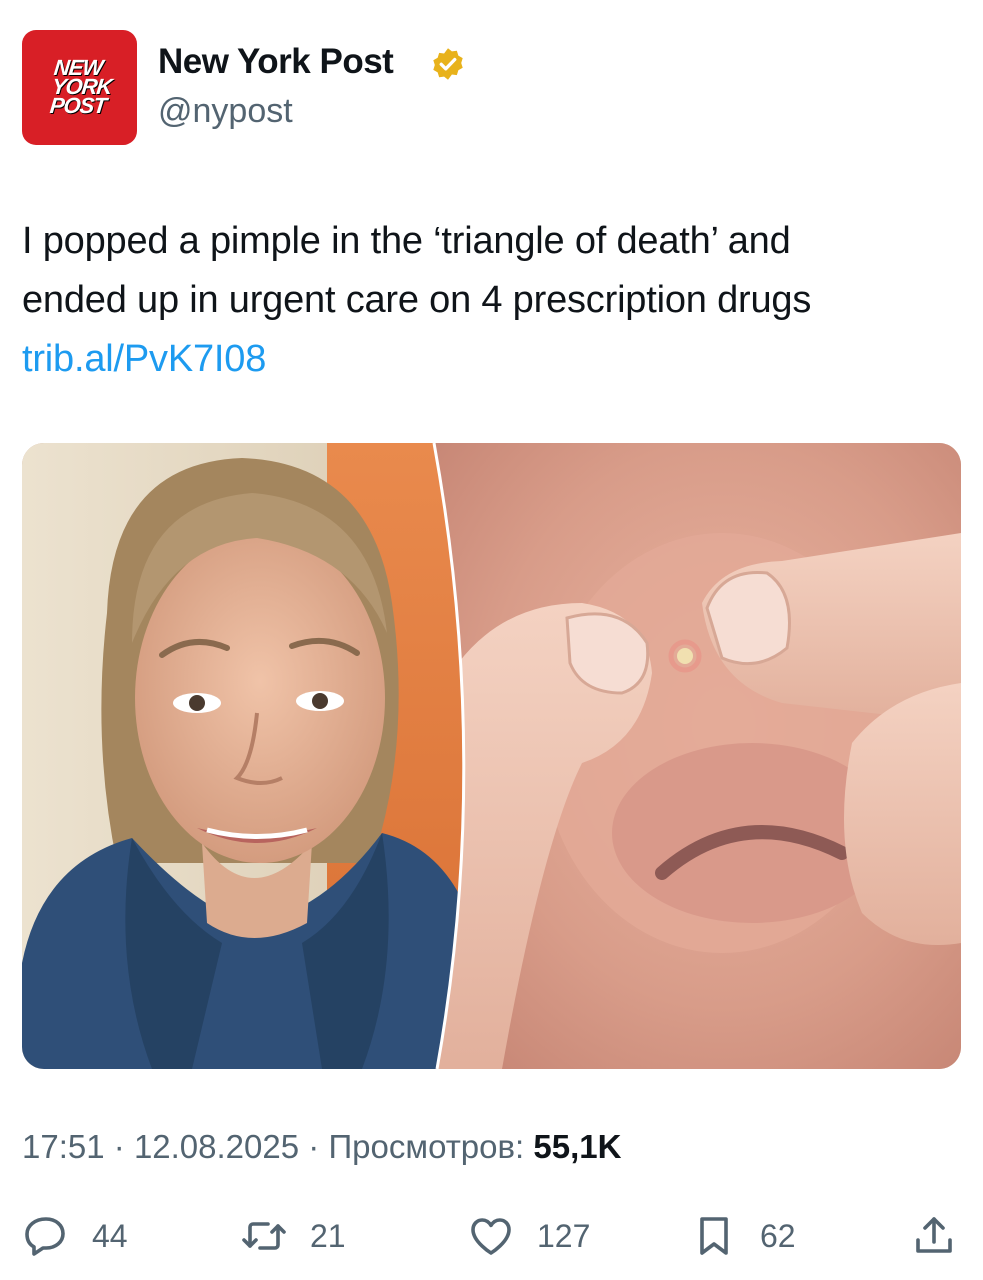 The image size is (983, 1280). I want to click on tweet-time: 17:51, so click(63, 1146).